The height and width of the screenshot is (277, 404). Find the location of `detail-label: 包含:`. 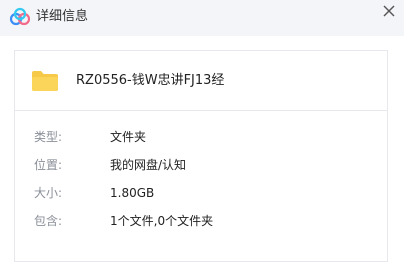

detail-label: 包含: is located at coordinates (48, 221).